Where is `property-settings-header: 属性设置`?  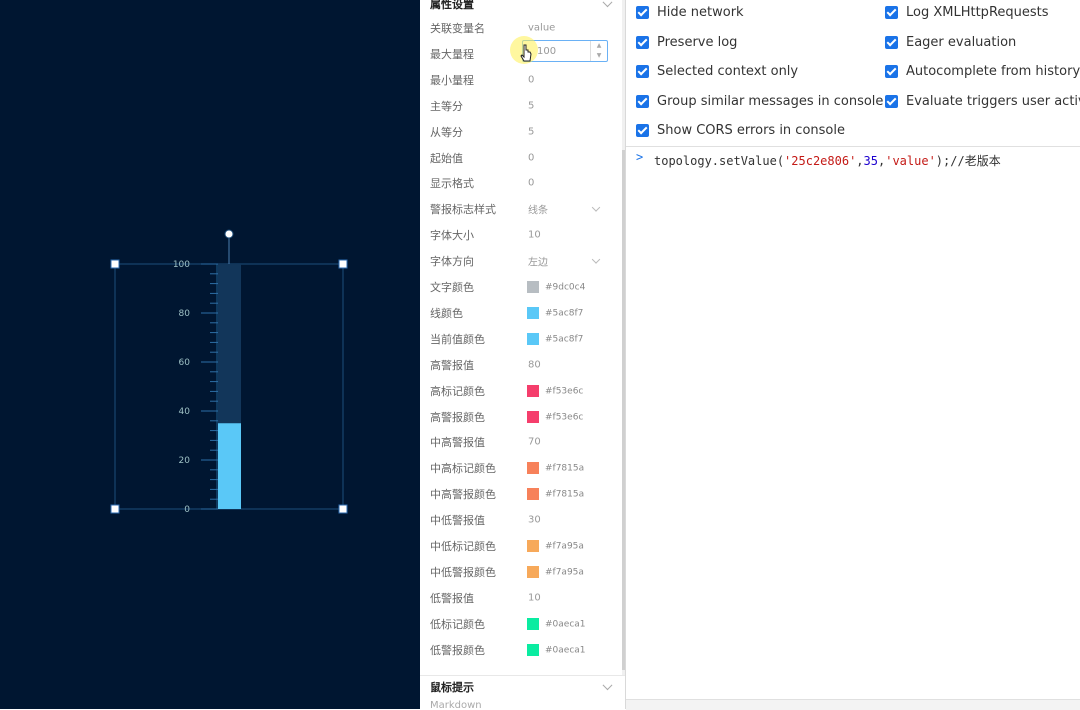 property-settings-header: 属性设置 is located at coordinates (522, 7).